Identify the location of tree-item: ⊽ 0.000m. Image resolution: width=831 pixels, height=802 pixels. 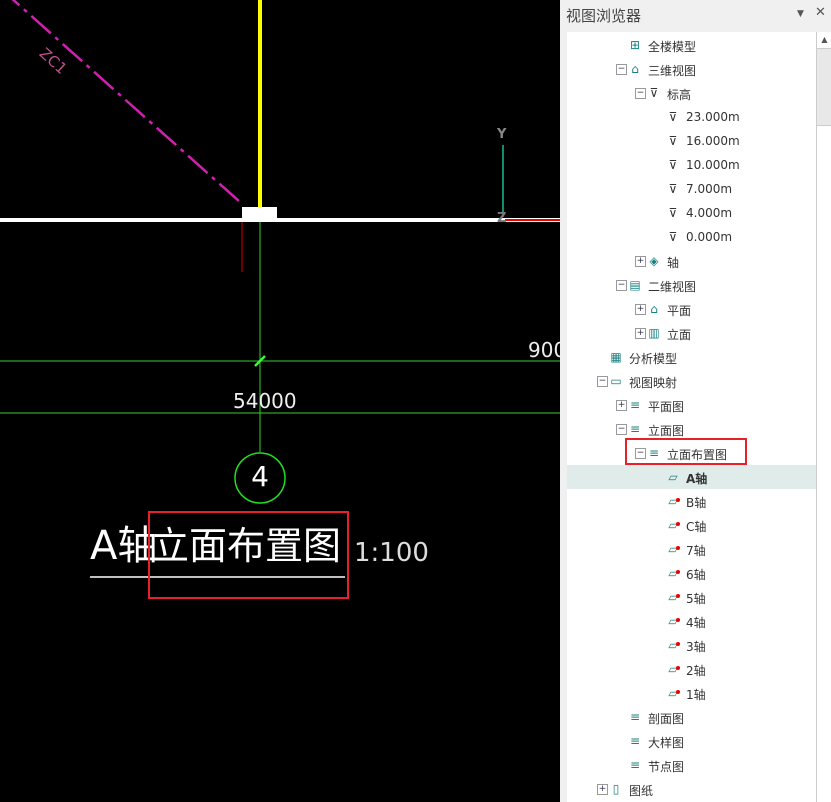
(691, 237).